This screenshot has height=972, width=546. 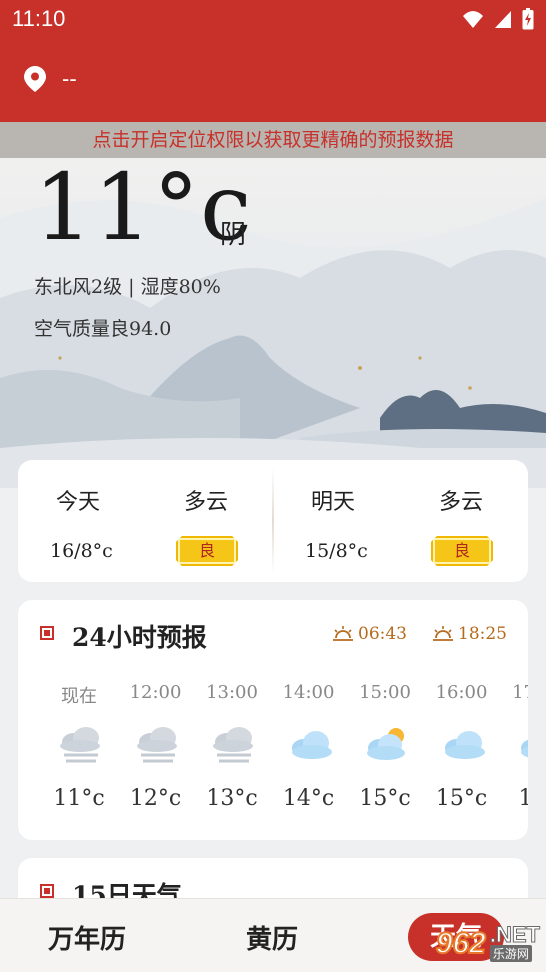 What do you see at coordinates (503, 19) in the screenshot?
I see `signal-icon` at bounding box center [503, 19].